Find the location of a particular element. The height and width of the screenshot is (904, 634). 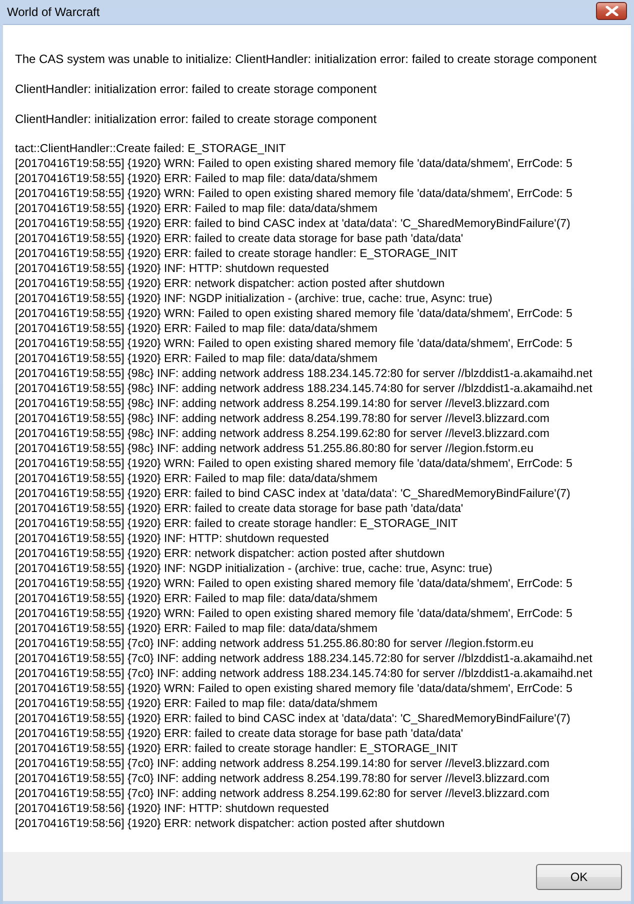

log-line: [20170416T19:58:56] {1920} INF: HTTP: shutdown requested is located at coordinates (172, 809).